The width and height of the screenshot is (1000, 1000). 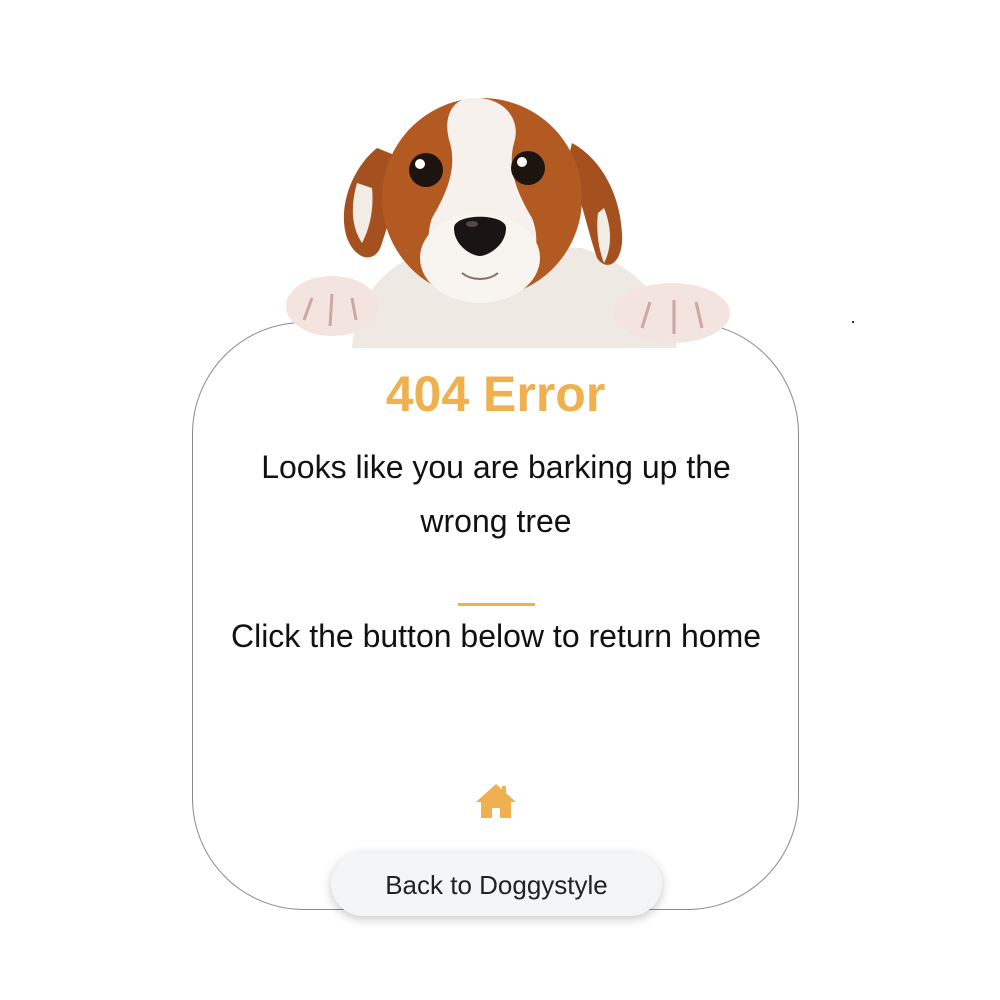 What do you see at coordinates (496, 801) in the screenshot?
I see `home-icon` at bounding box center [496, 801].